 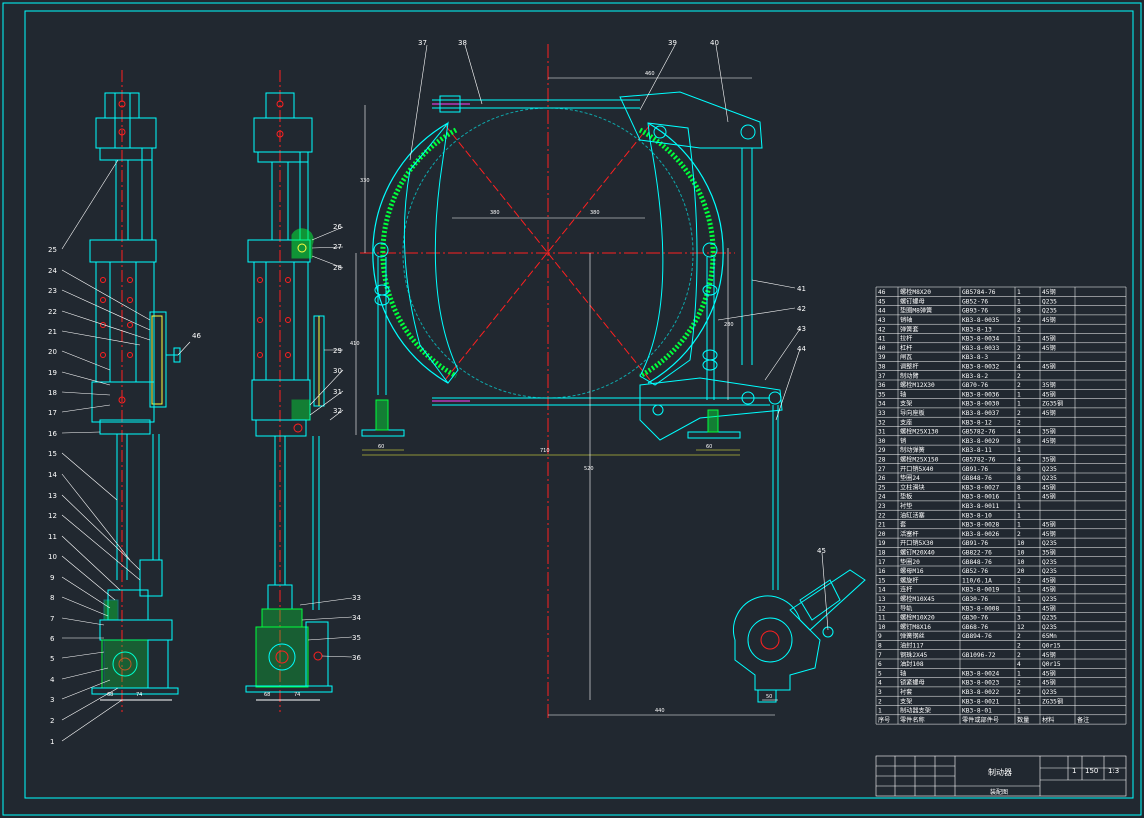 What do you see at coordinates (909, 534) in the screenshot?
I see `bom-cell-name: 活塞杆` at bounding box center [909, 534].